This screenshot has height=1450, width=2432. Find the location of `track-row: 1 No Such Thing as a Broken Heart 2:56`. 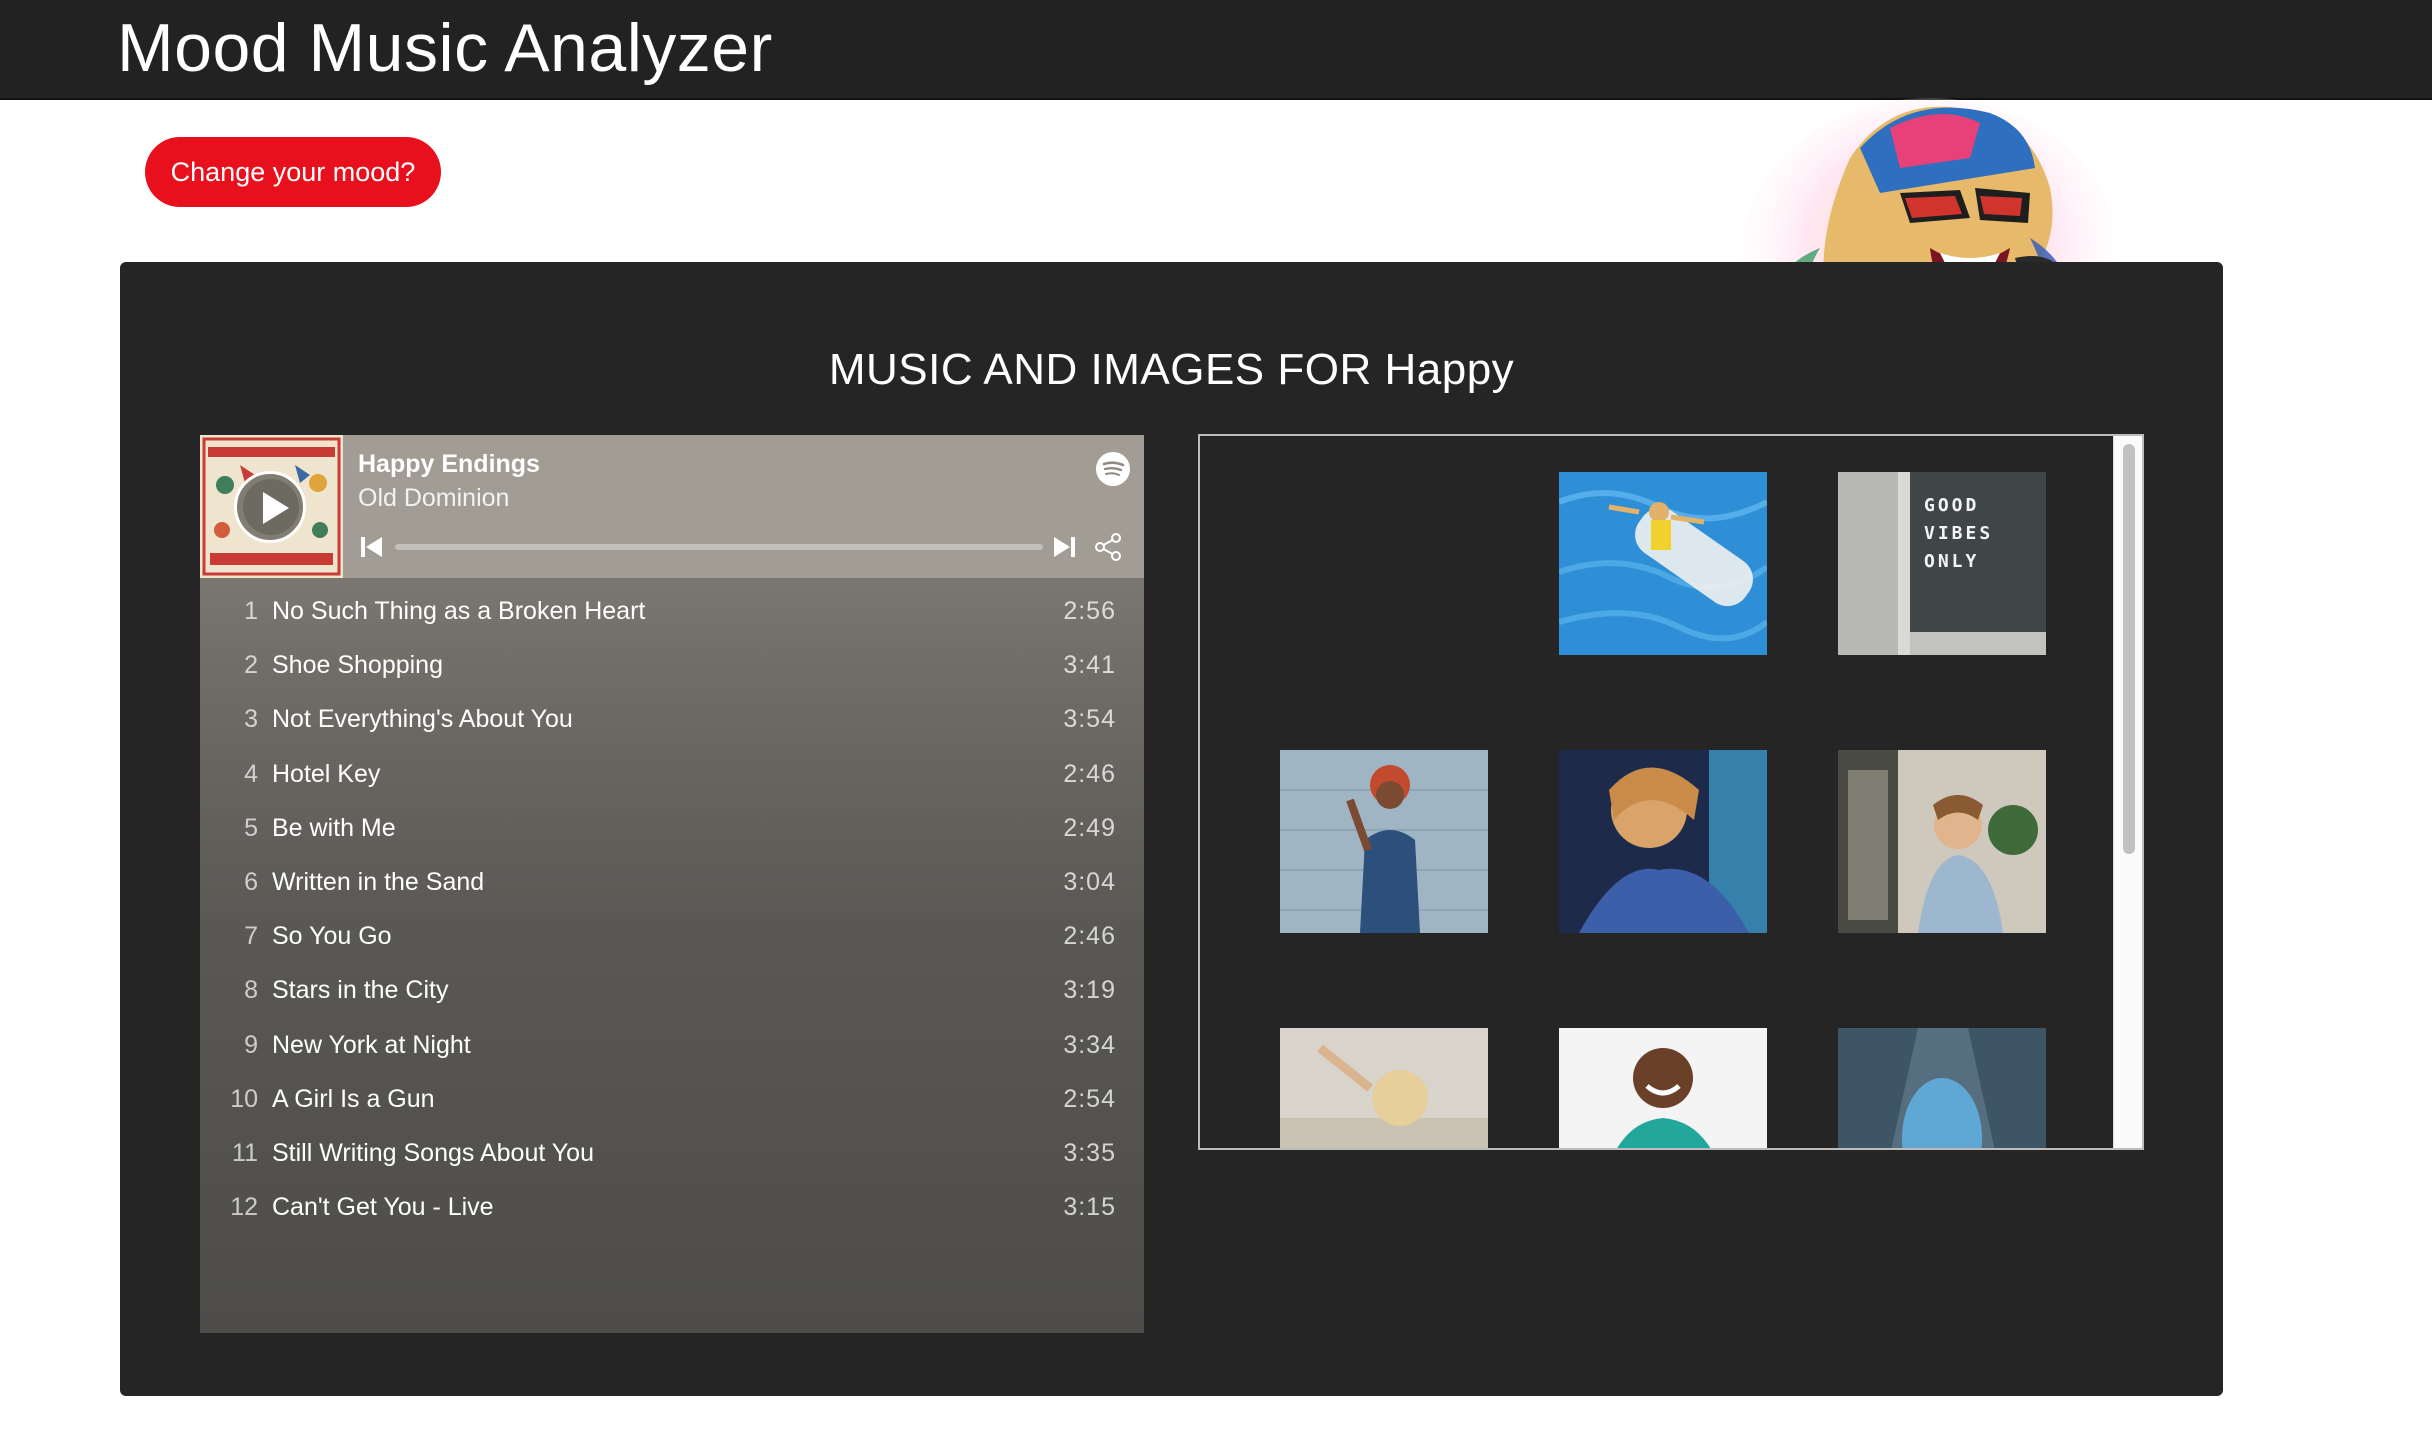

track-row: 1 No Such Thing as a Broken Heart 2:56 is located at coordinates (672, 612).